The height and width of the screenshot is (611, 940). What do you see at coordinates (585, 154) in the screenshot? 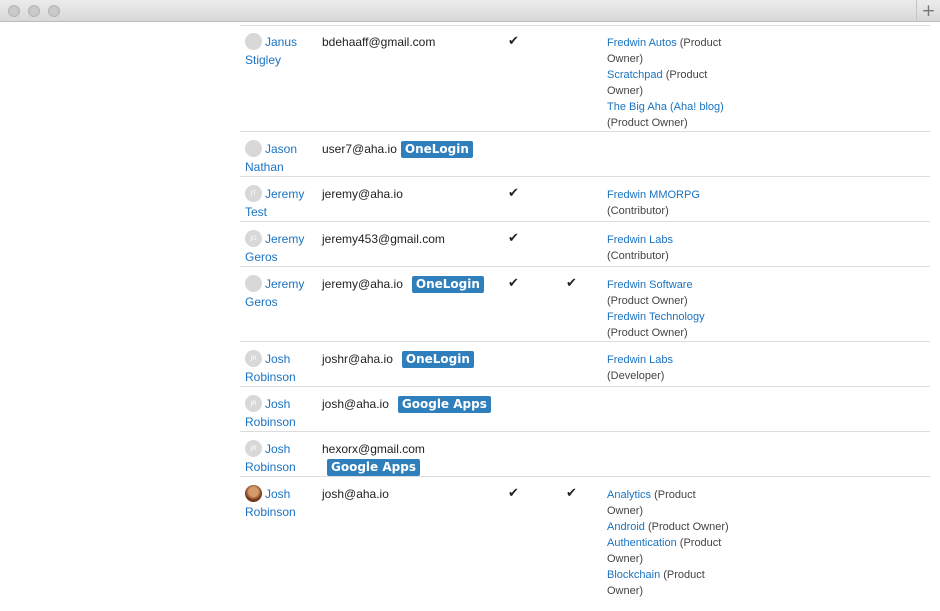
I see `table-row: Jason Nathan user7@aha.io OneLogin` at bounding box center [585, 154].